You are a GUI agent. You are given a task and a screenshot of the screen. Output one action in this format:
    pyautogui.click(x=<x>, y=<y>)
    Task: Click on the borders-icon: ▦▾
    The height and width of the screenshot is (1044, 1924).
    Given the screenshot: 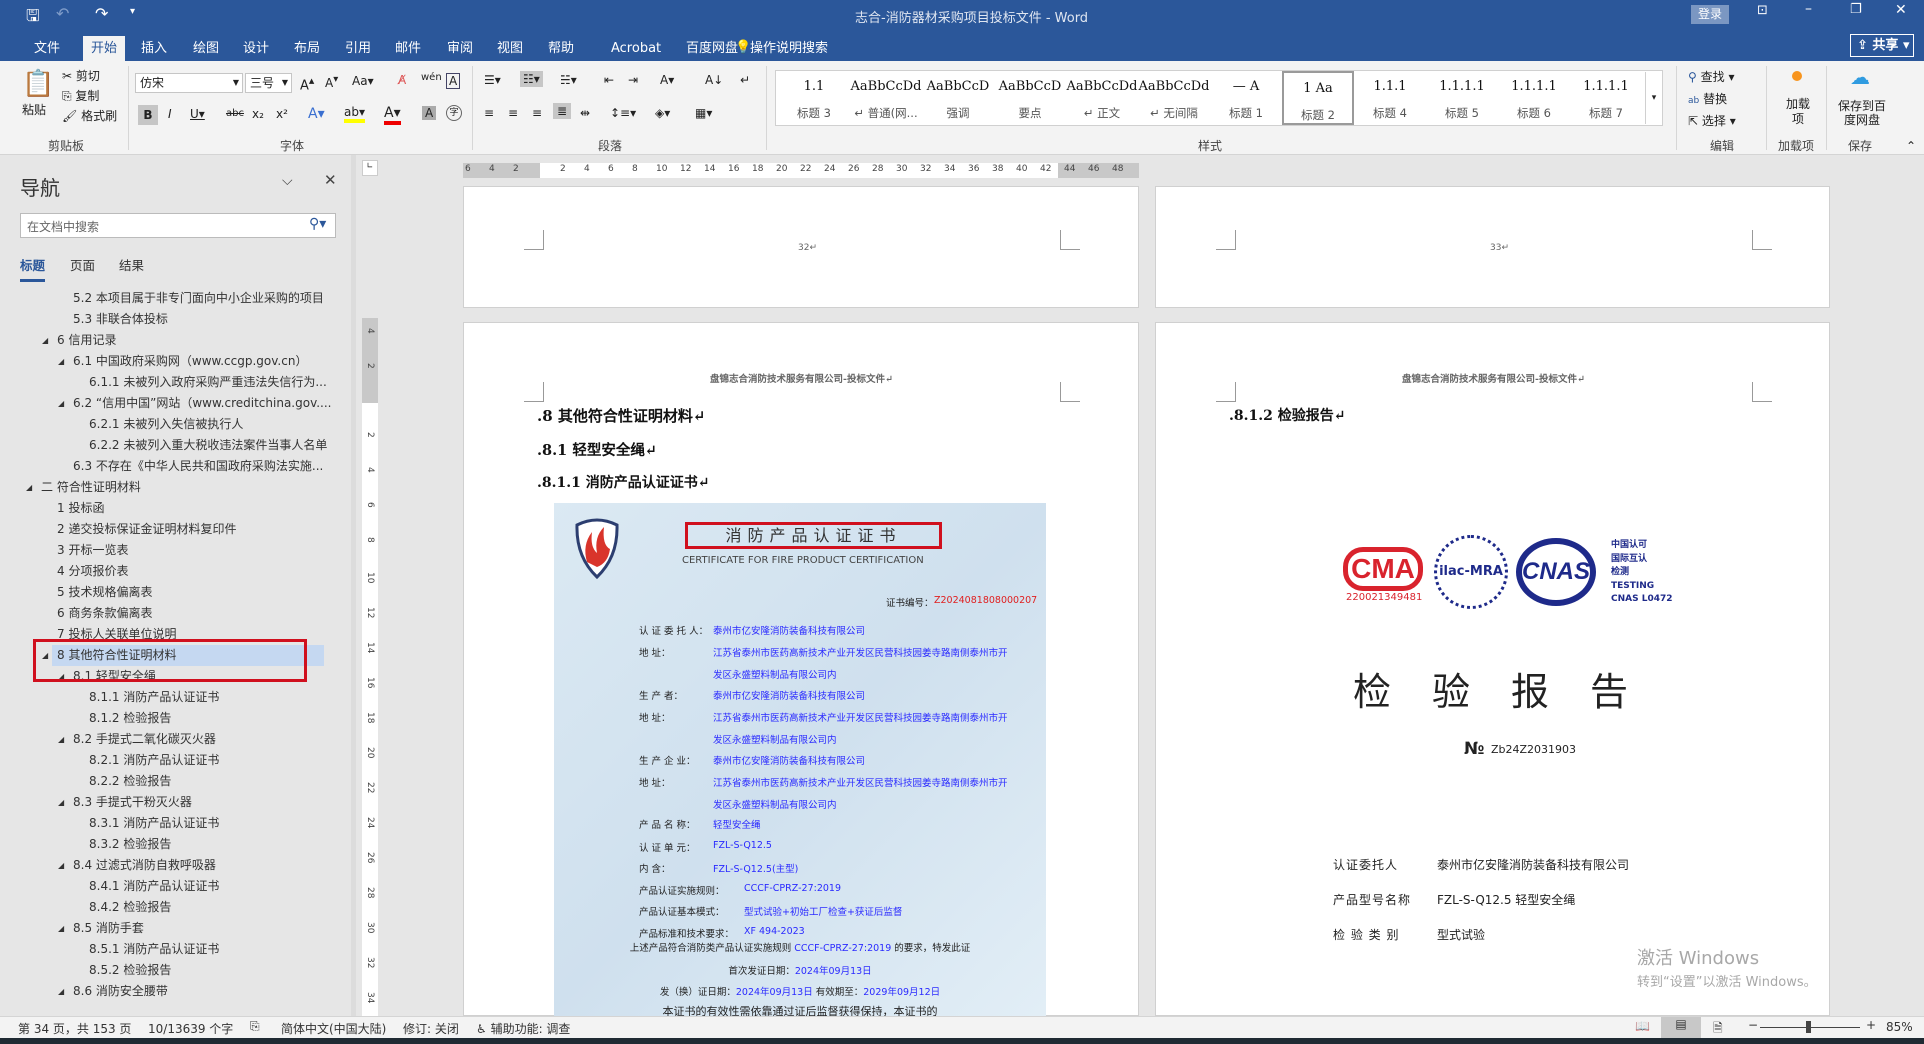 What is the action you would take?
    pyautogui.click(x=703, y=113)
    